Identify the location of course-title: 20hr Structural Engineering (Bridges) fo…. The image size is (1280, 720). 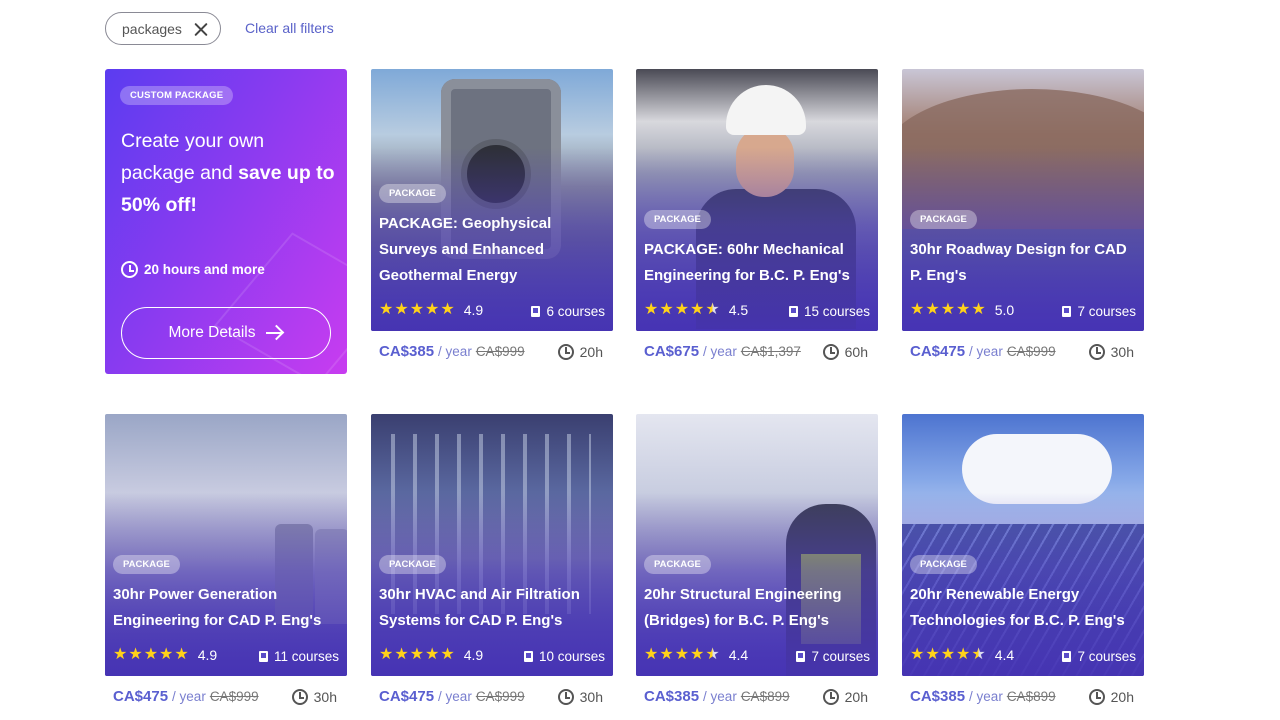
(760, 608).